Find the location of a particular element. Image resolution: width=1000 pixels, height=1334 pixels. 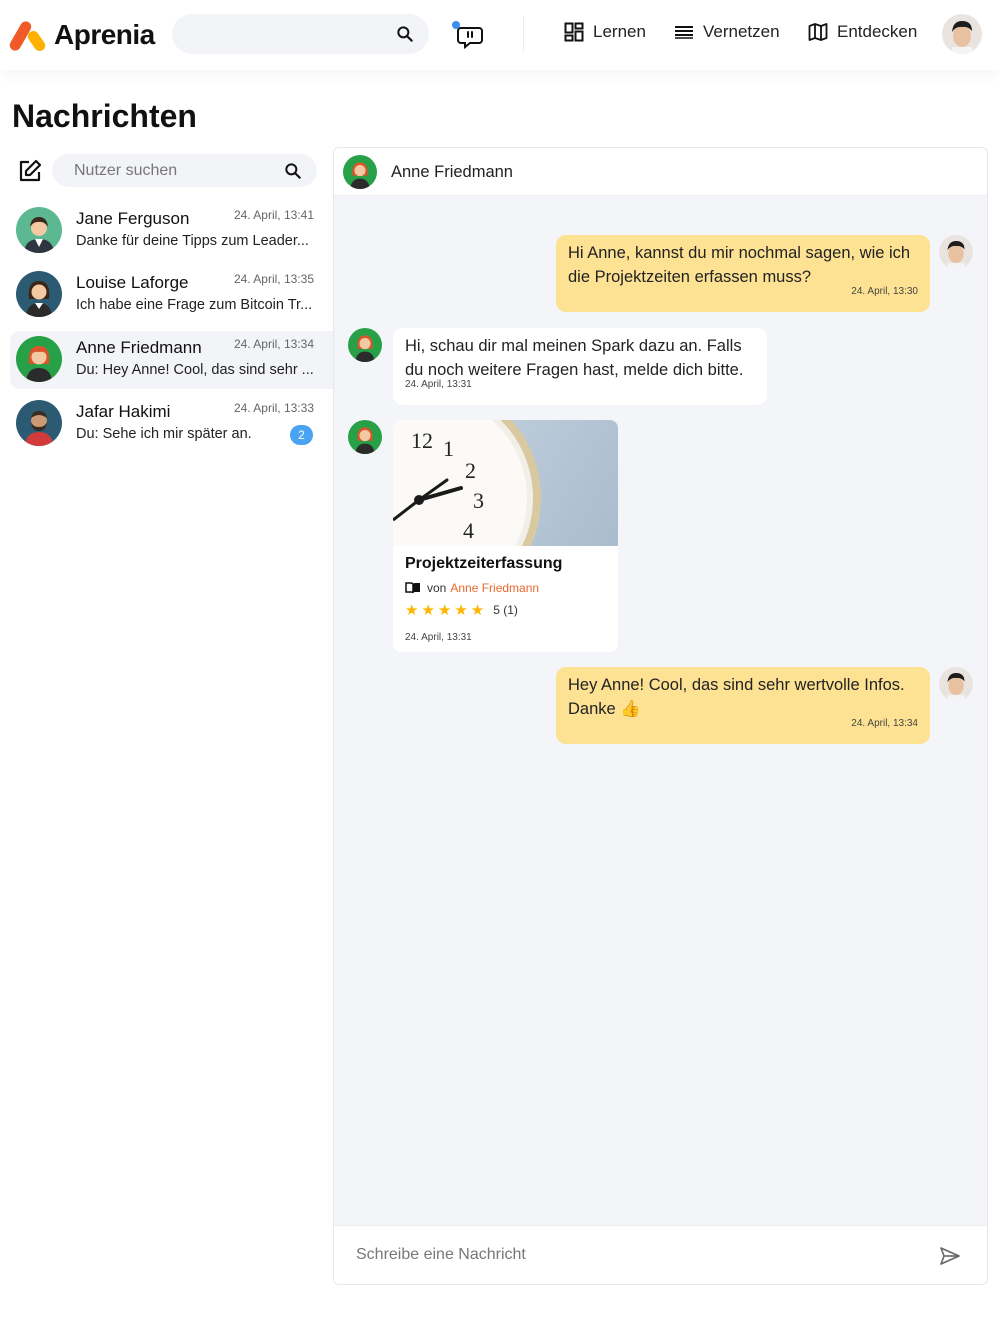

conversation-preview: Du: Sehe ich mir später an. is located at coordinates (164, 434).